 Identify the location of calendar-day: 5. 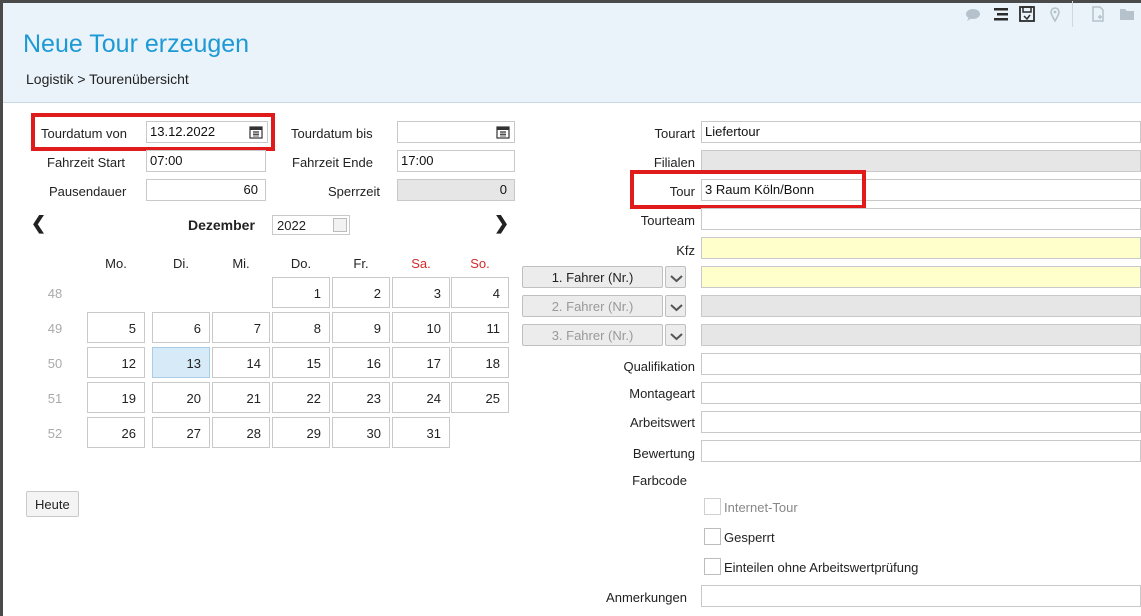
(116, 327).